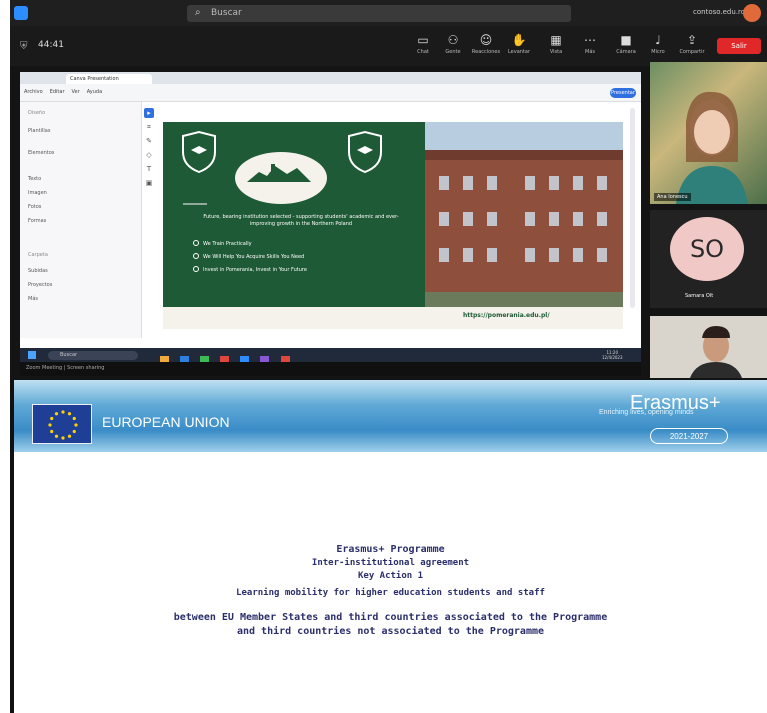 The image size is (767, 713). Describe the element at coordinates (21, 13) in the screenshot. I see `zoom-logo-icon` at that location.